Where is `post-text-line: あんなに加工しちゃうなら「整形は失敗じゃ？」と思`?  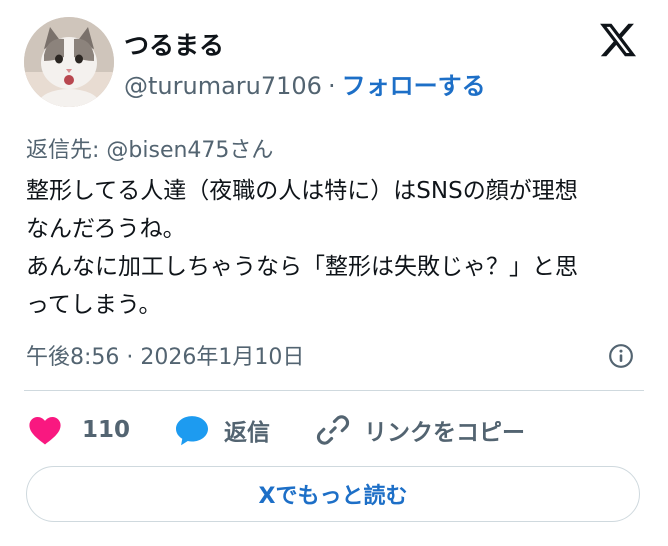 post-text-line: あんなに加工しちゃうなら「整形は失敗じゃ？」と思 is located at coordinates (302, 267).